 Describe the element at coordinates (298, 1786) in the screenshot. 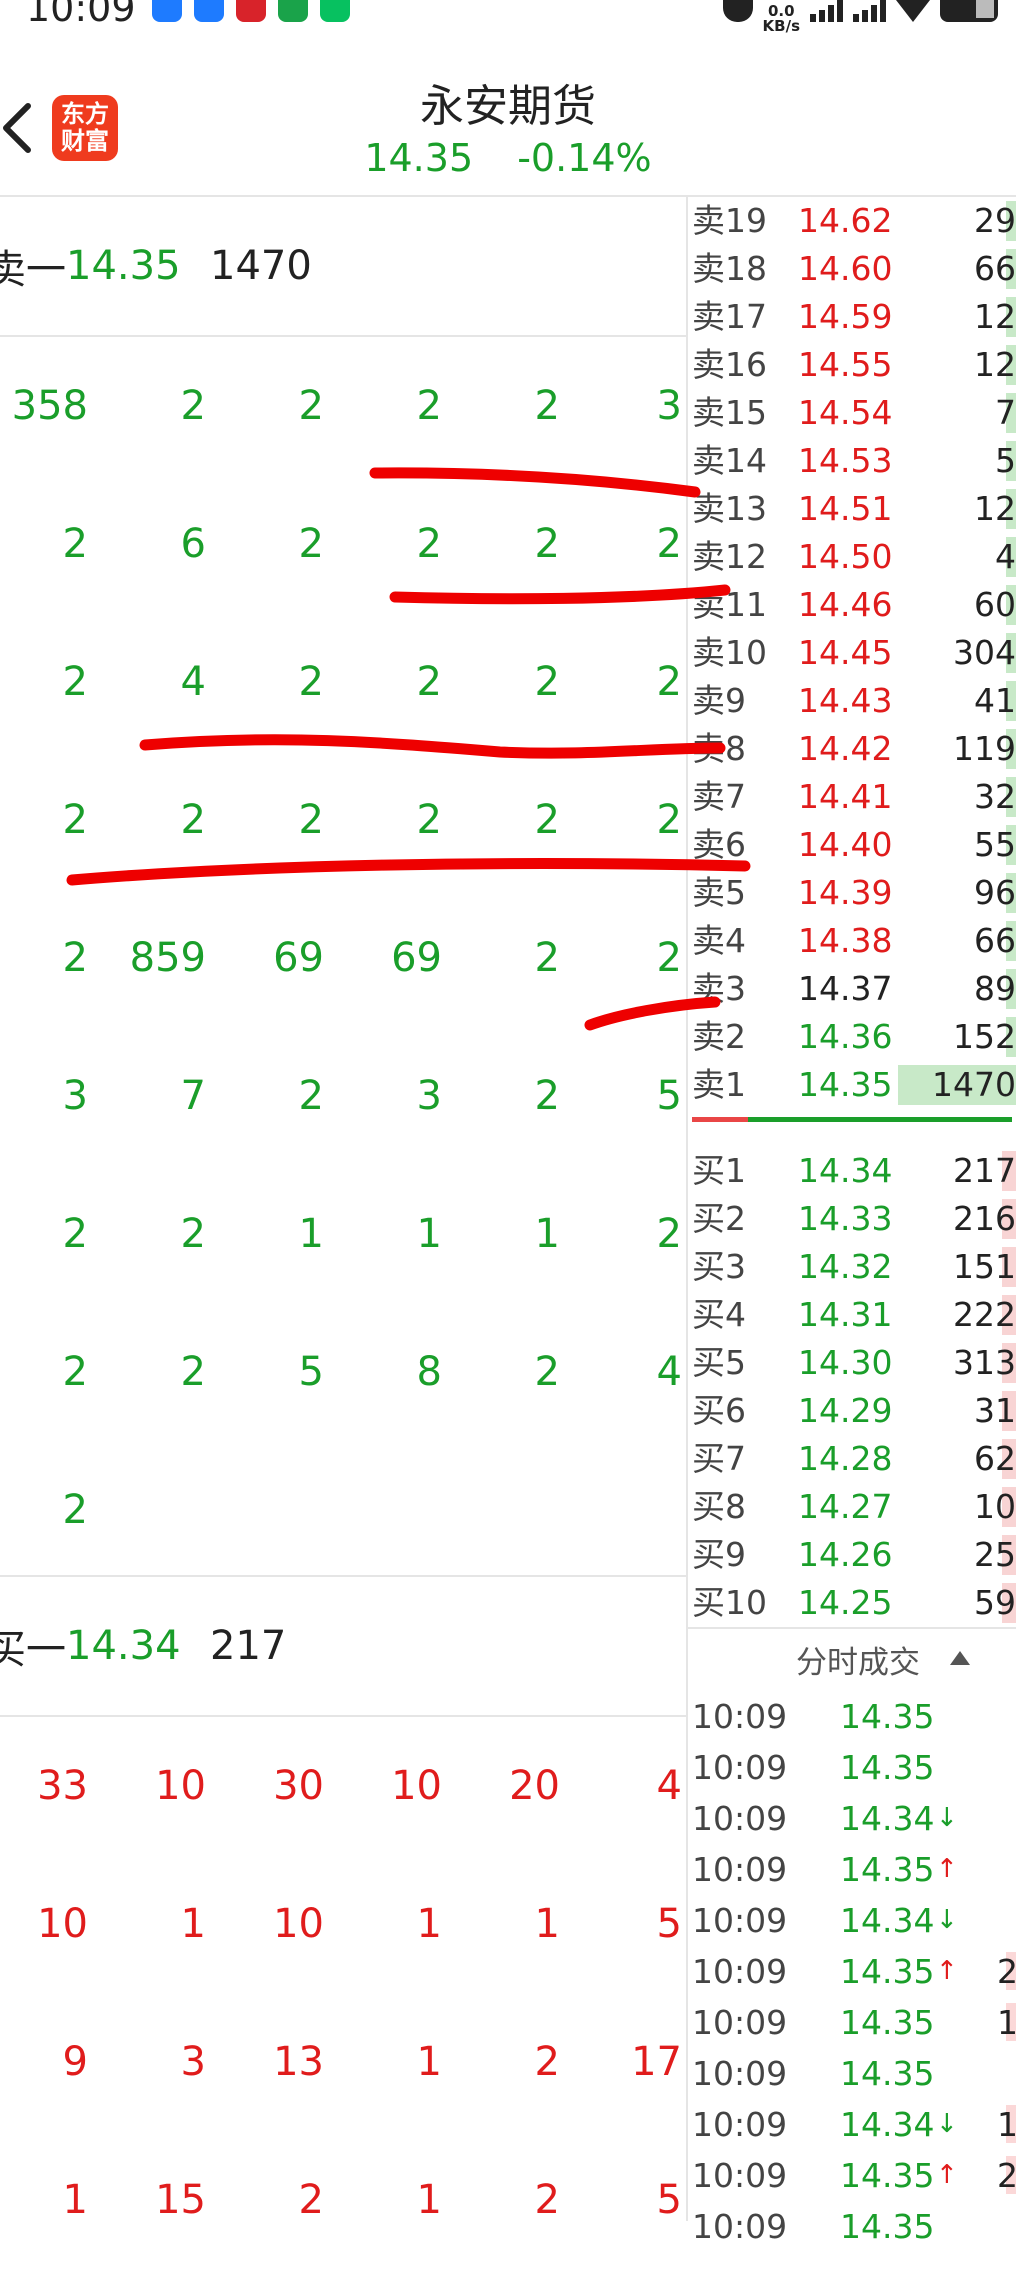

I see `queue-order-volume: 30` at that location.